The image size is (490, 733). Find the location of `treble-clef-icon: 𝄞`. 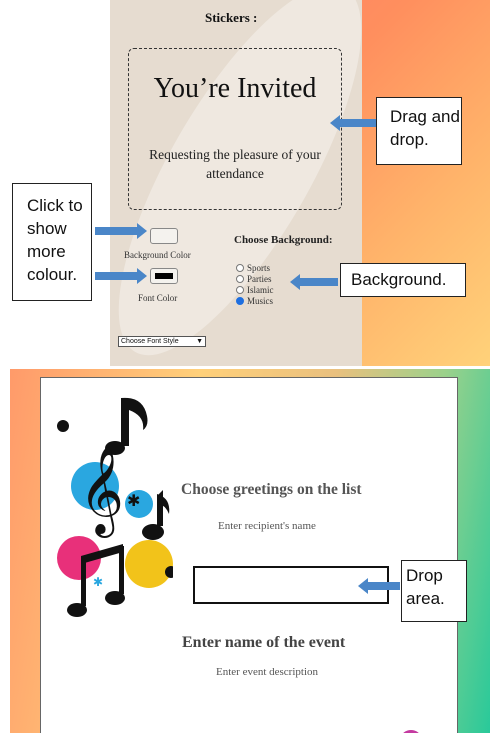

treble-clef-icon: 𝄞 is located at coordinates (101, 491).